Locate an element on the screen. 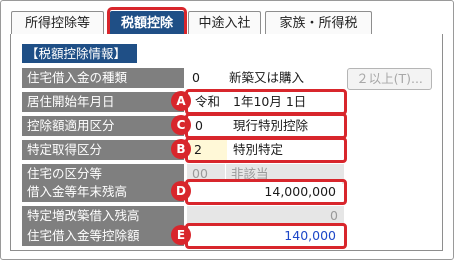 This screenshot has width=454, height=260. year-end-balance-highlight is located at coordinates (266, 192).